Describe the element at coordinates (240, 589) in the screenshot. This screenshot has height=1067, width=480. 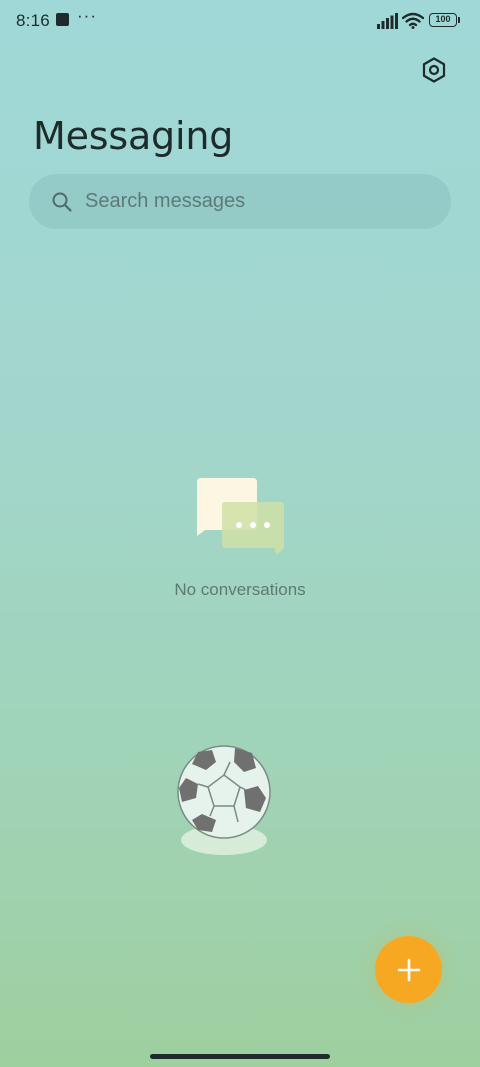
I see `empty-state-text: No conversations` at that location.